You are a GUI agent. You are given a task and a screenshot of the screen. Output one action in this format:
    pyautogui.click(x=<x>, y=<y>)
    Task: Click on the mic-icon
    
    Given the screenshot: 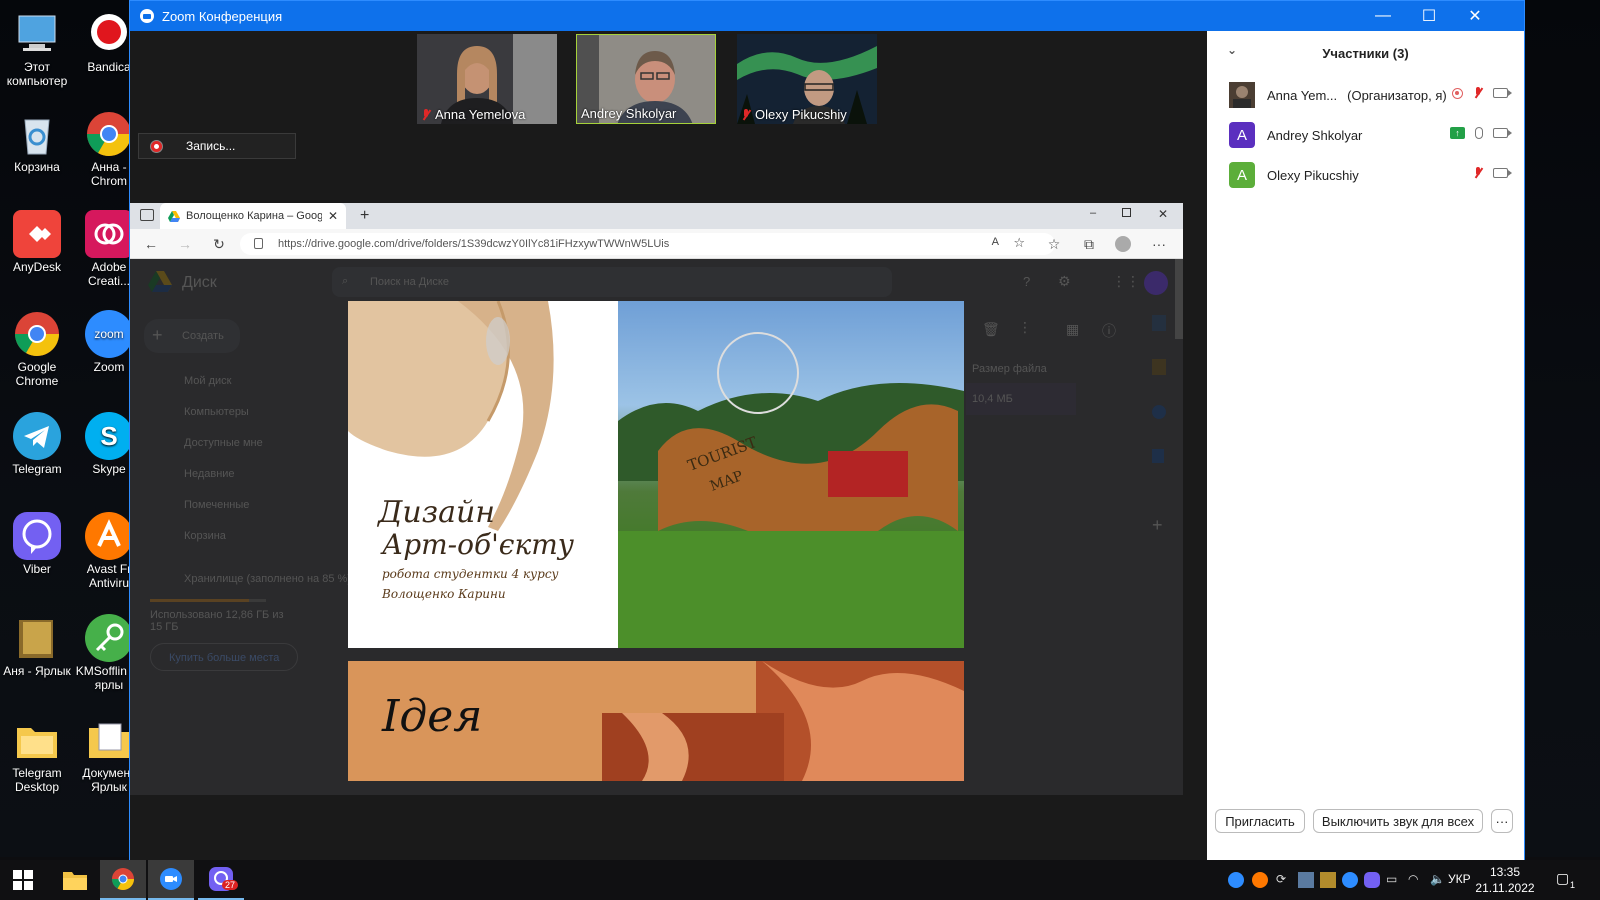 What is the action you would take?
    pyautogui.click(x=1479, y=133)
    